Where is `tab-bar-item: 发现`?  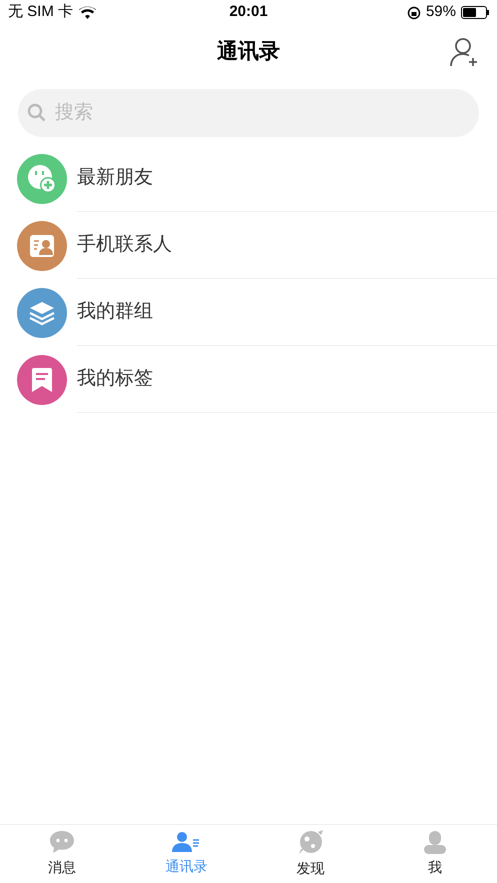
tab-bar-item: 发现 is located at coordinates (310, 854).